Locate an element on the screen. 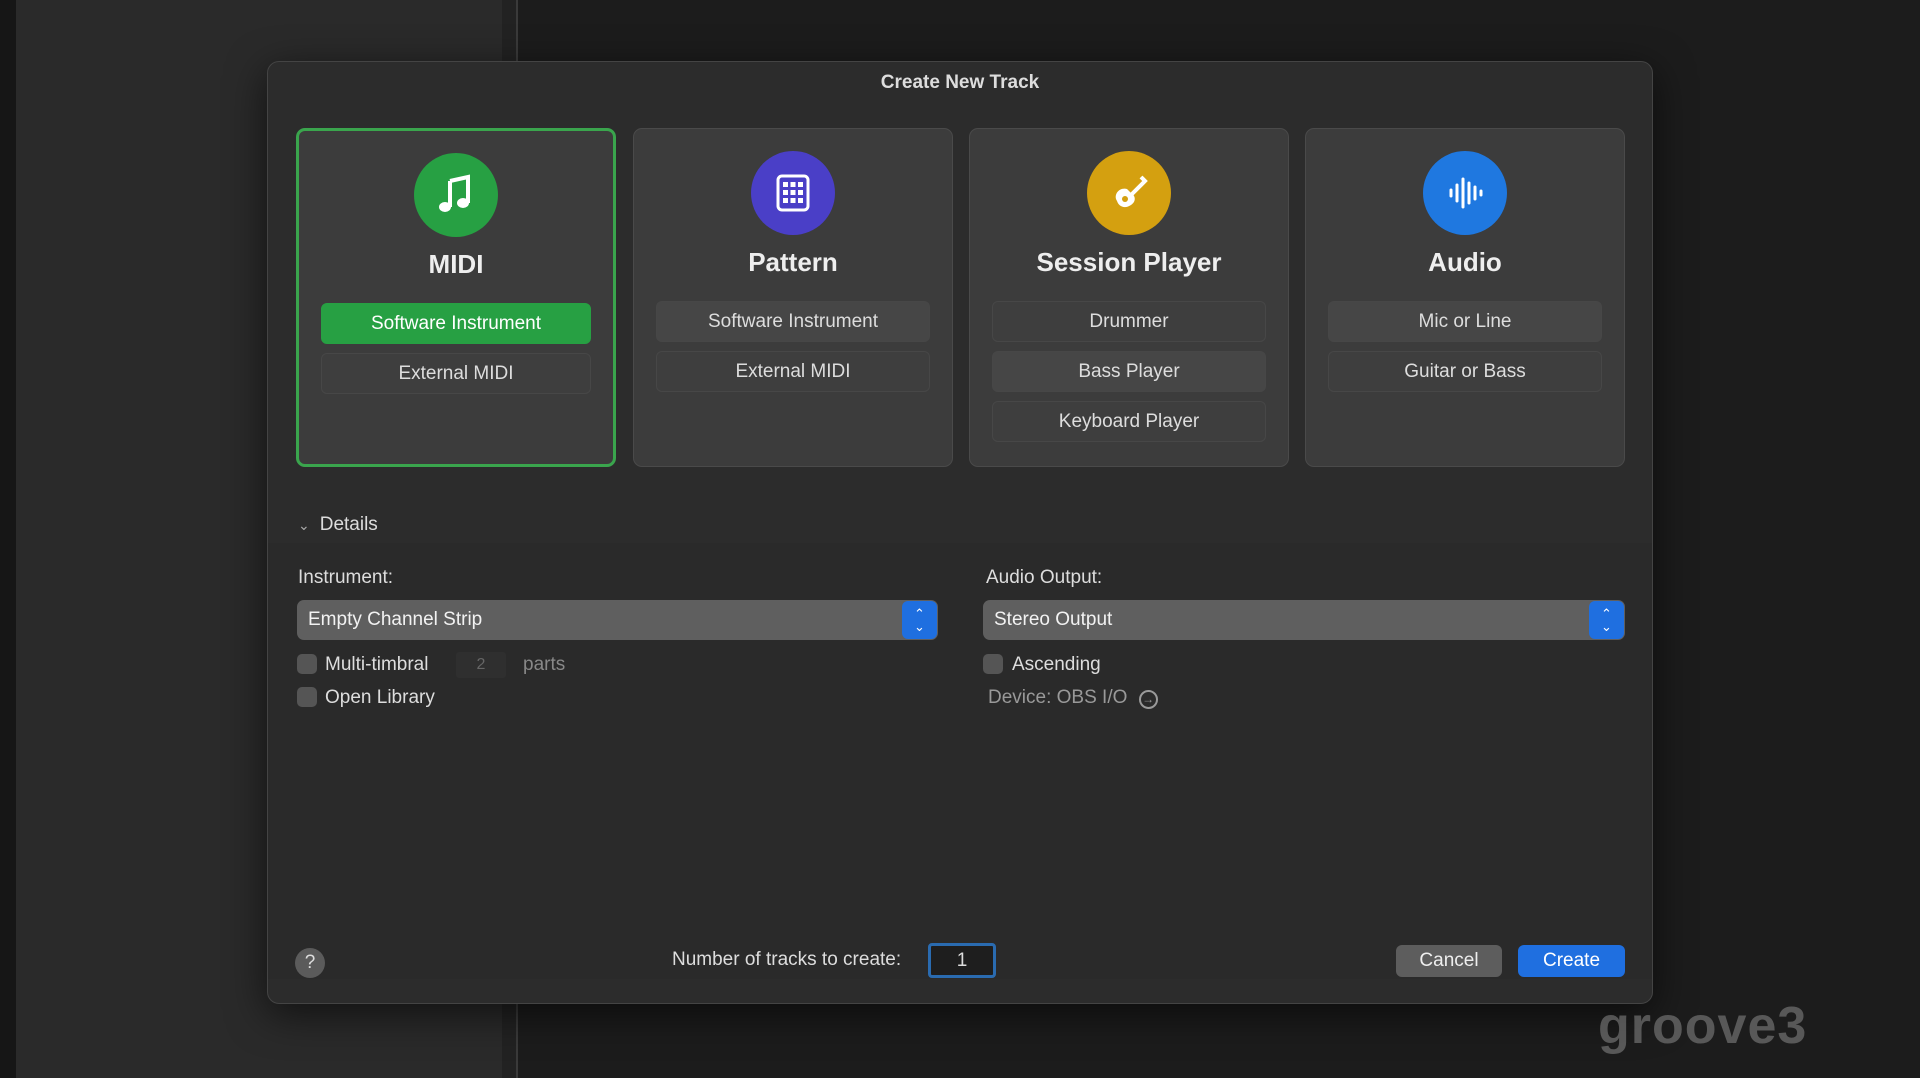 Image resolution: width=1920 pixels, height=1078 pixels. parts-count-field: 2 is located at coordinates (481, 665).